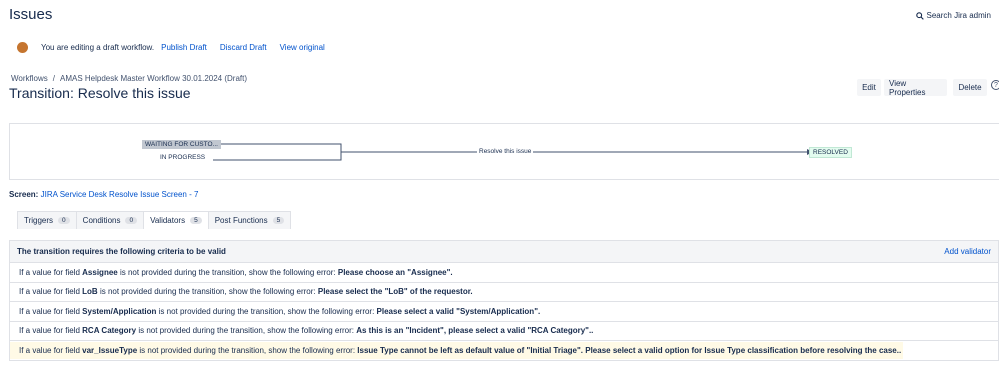  I want to click on row-field: System/Application, so click(119, 311).